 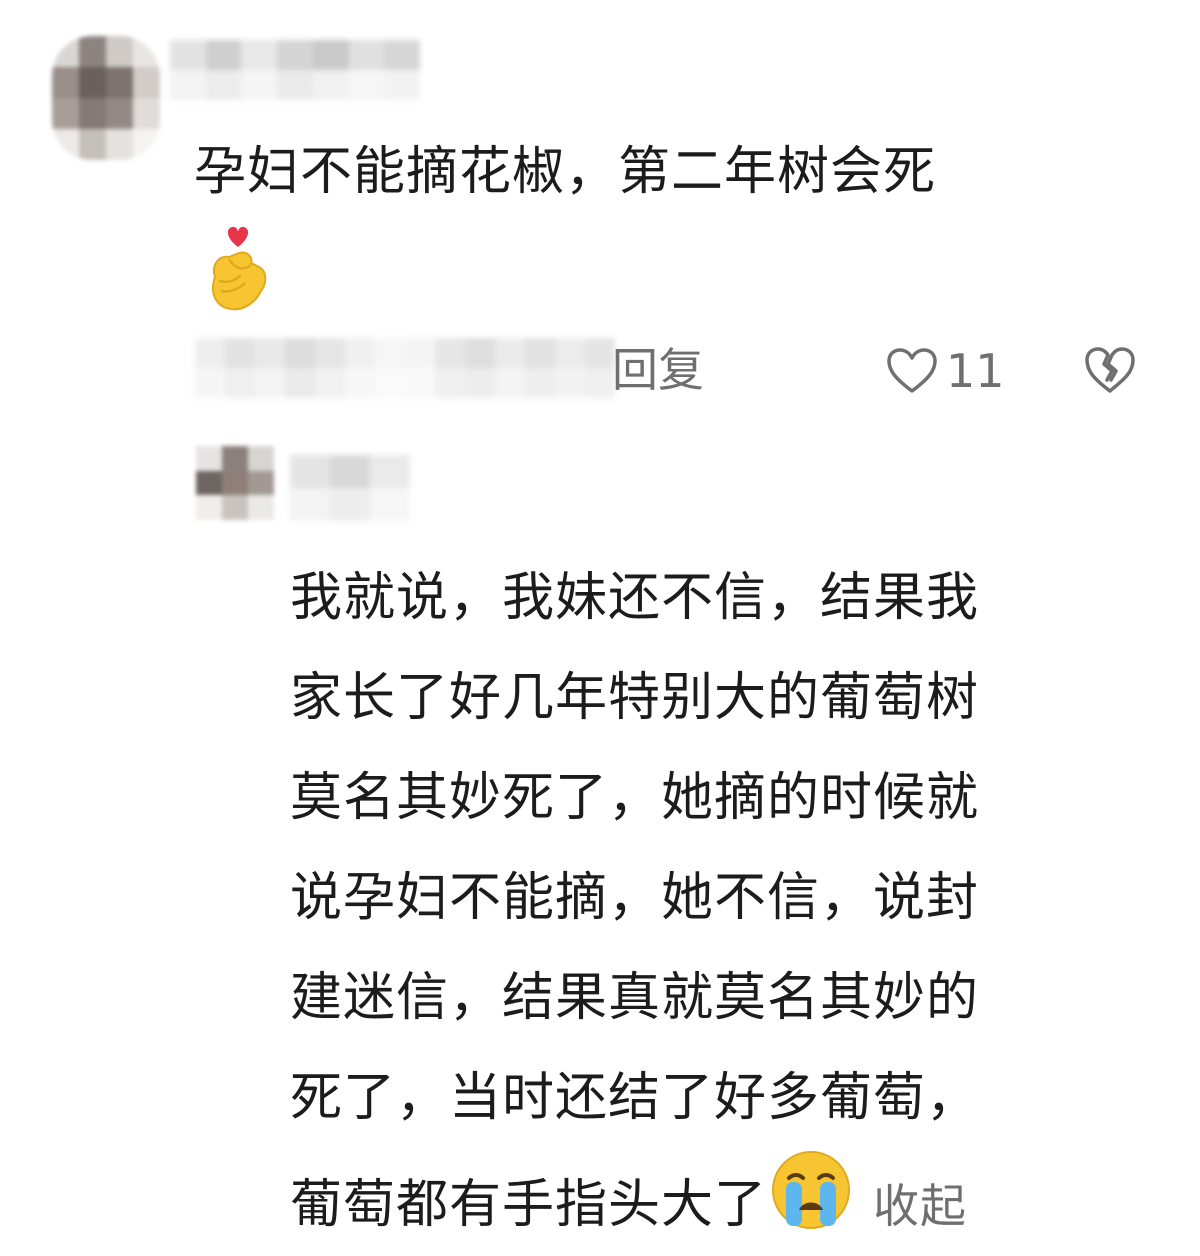 What do you see at coordinates (1110, 370) in the screenshot?
I see `broken-heart-icon` at bounding box center [1110, 370].